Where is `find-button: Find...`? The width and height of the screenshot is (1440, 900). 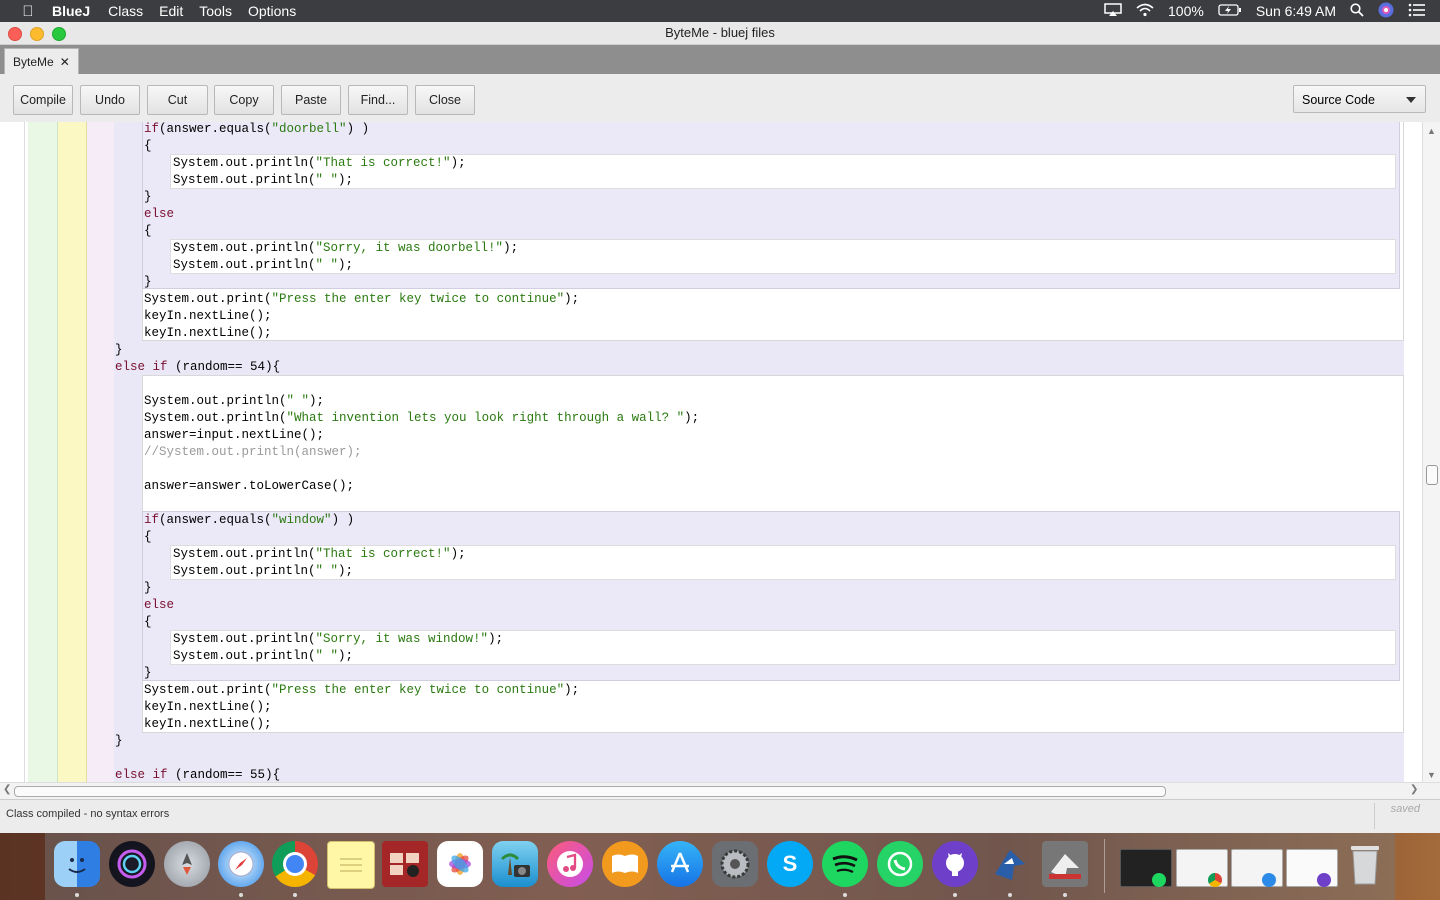 find-button: Find... is located at coordinates (378, 100).